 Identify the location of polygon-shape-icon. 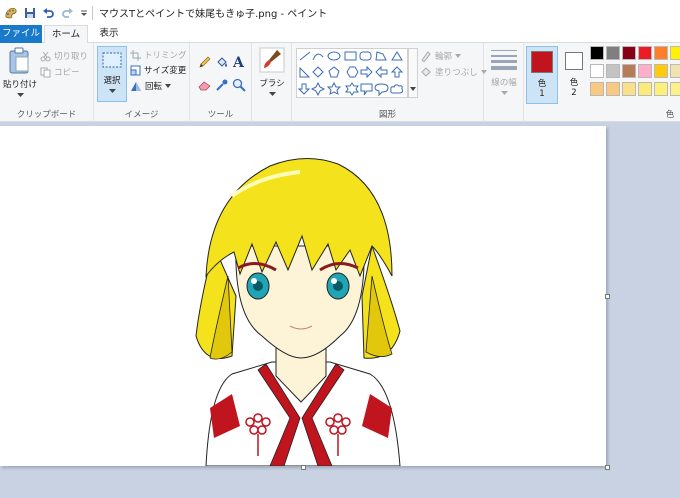
(381, 56).